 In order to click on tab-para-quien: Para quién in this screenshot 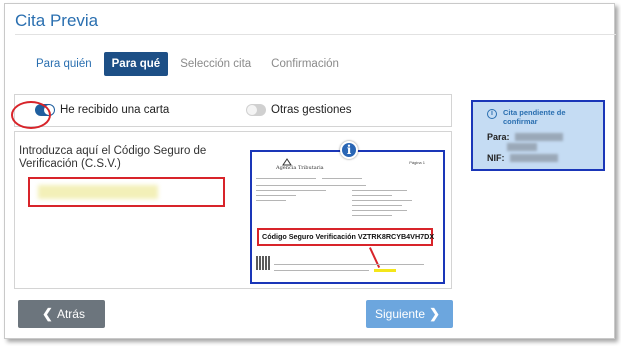, I will do `click(64, 64)`.